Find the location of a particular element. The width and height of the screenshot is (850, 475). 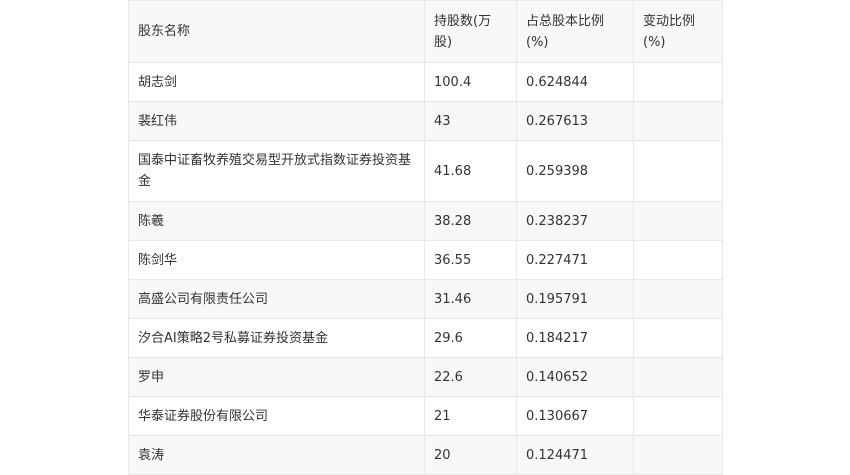

cell-share-ratio: 0.238237 is located at coordinates (575, 221).